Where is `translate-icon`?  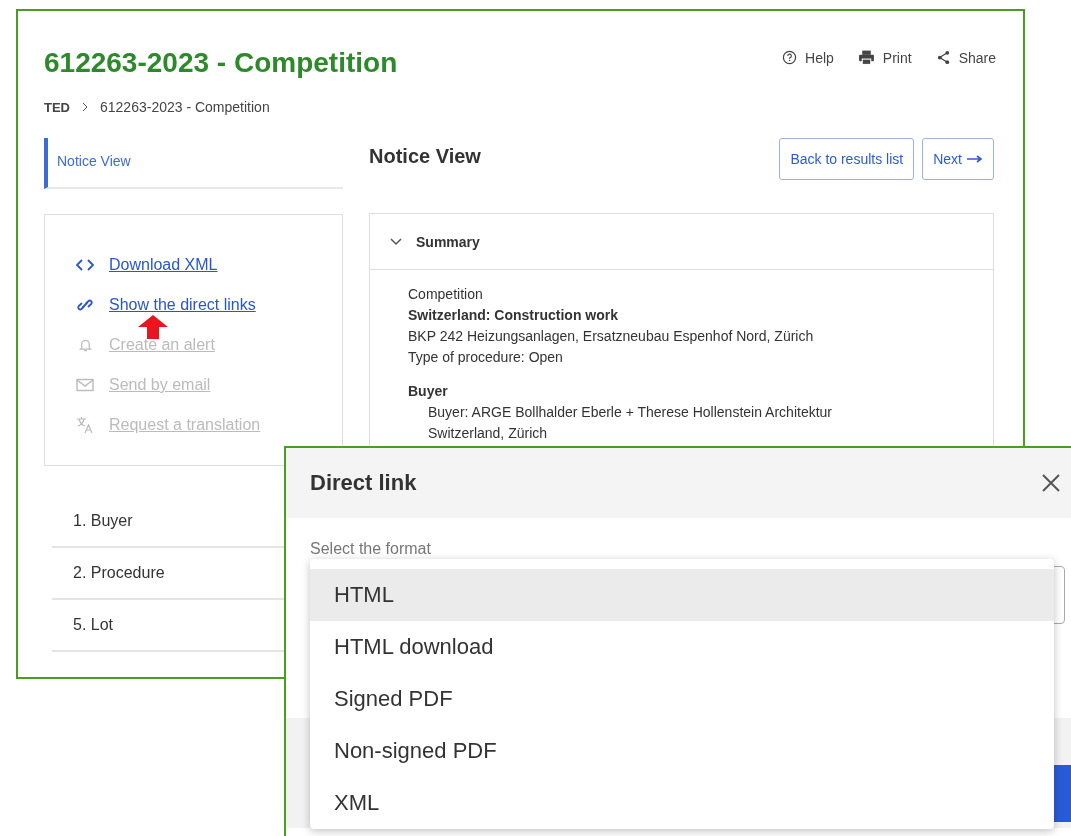 translate-icon is located at coordinates (85, 425).